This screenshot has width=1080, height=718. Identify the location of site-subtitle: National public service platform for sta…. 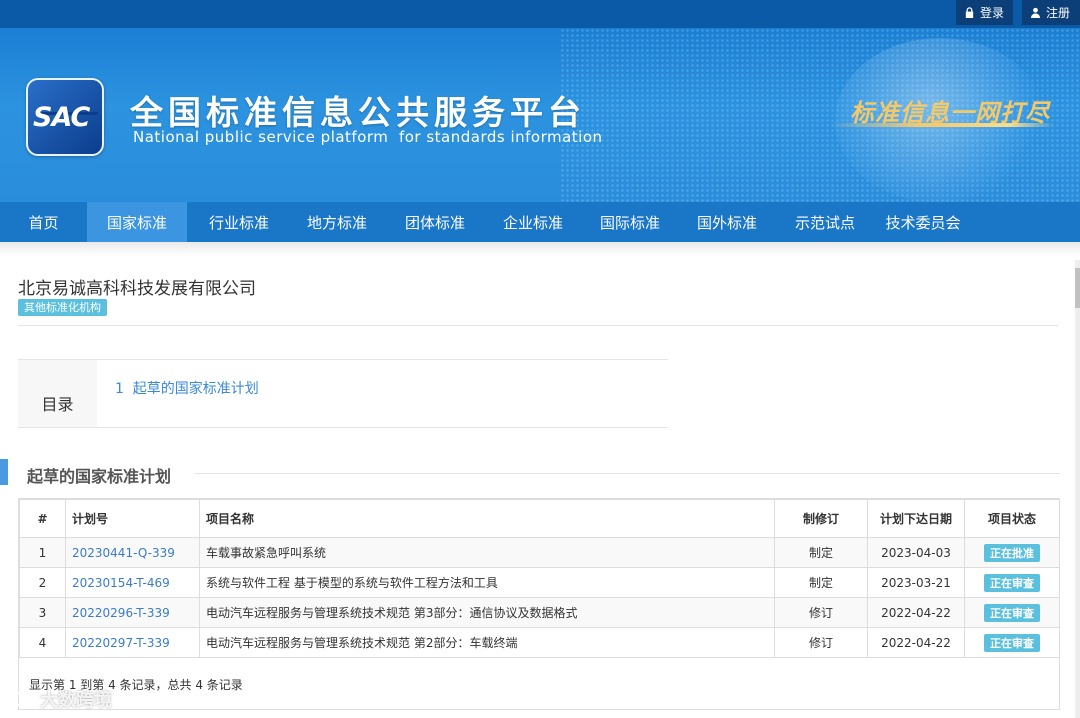
(368, 137).